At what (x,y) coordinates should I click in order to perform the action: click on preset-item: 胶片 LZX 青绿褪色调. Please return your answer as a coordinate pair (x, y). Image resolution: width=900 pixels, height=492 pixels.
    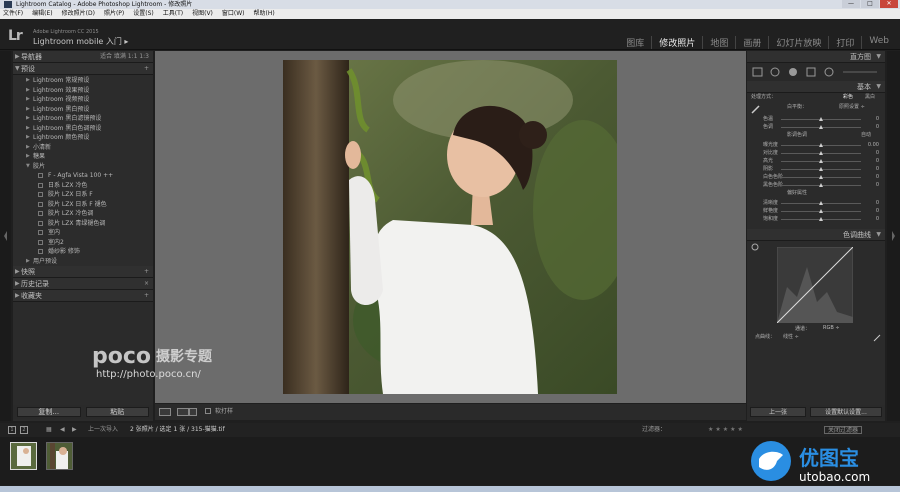
    Looking at the image, I should click on (83, 224).